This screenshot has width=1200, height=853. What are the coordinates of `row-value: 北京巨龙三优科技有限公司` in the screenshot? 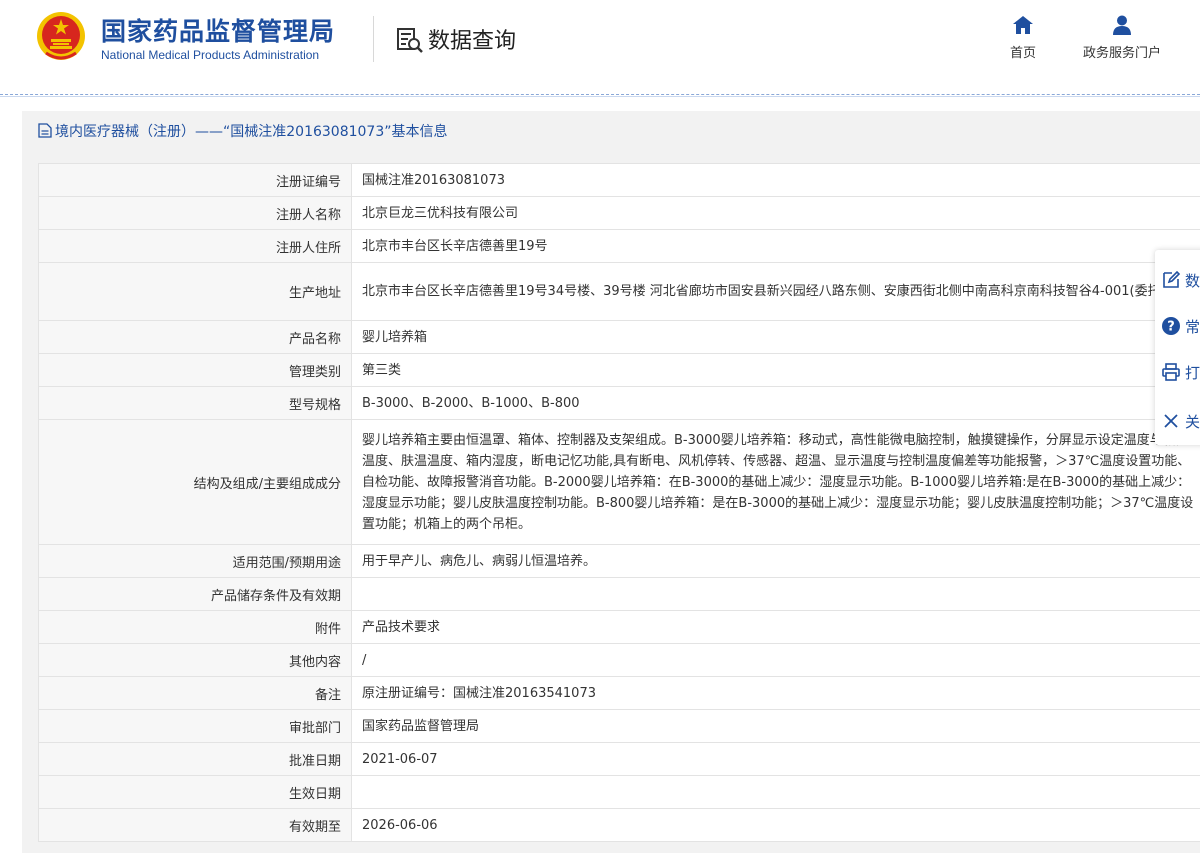 It's located at (775, 213).